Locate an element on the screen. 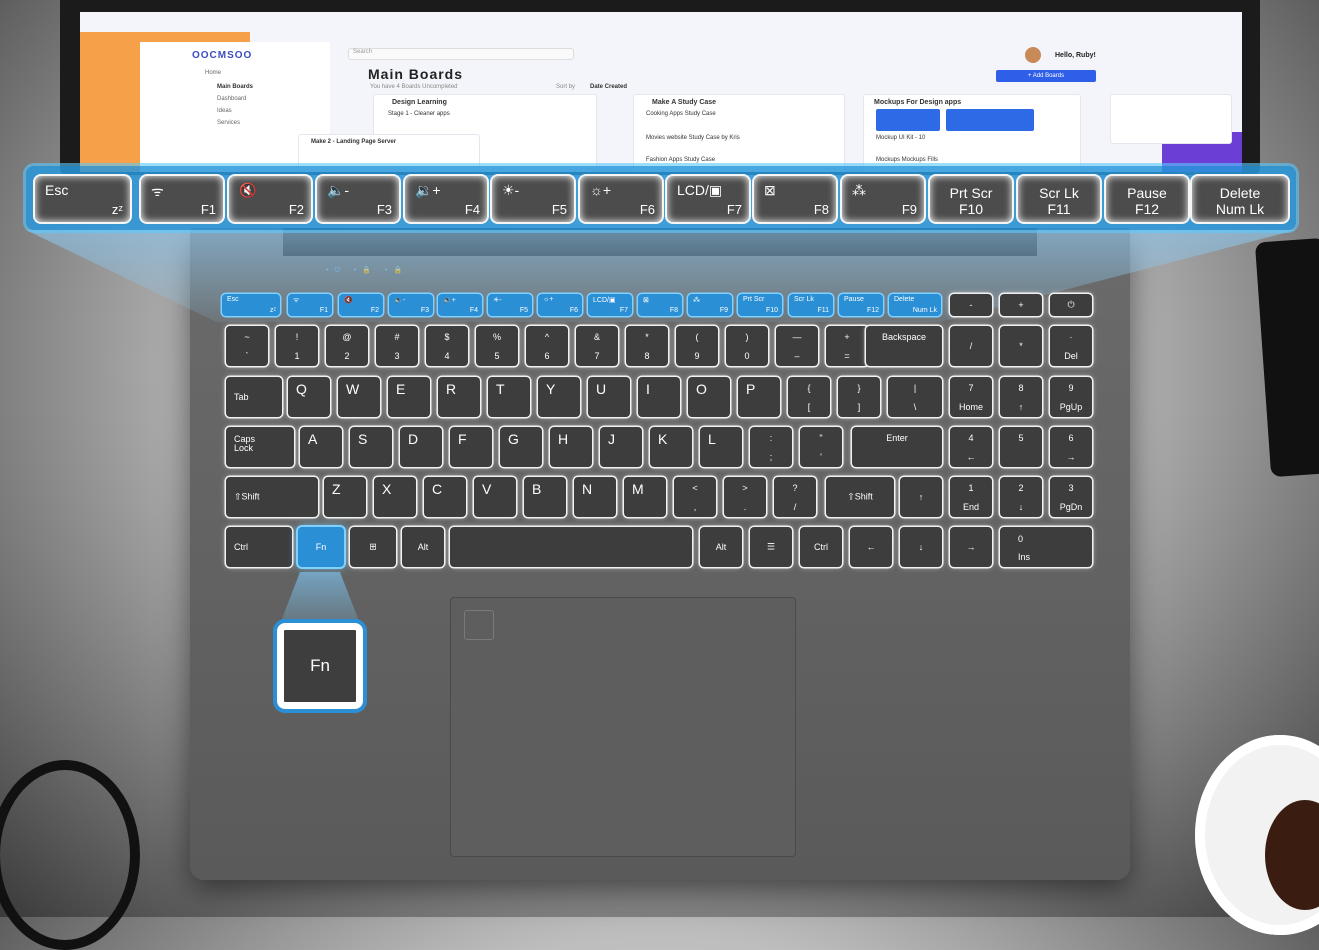 The width and height of the screenshot is (1319, 950). arrow-left-key: ← is located at coordinates (871, 547).